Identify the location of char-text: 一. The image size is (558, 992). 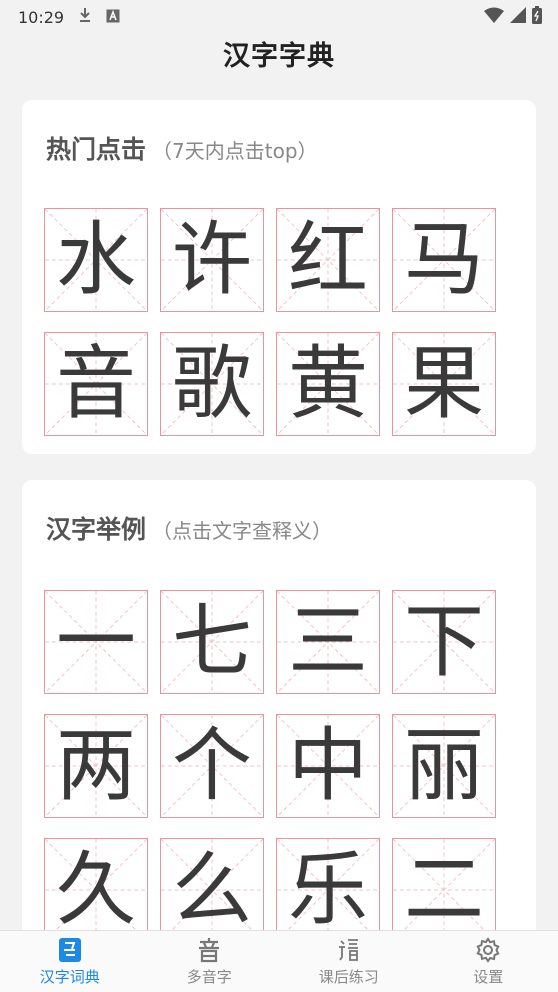
(96, 641).